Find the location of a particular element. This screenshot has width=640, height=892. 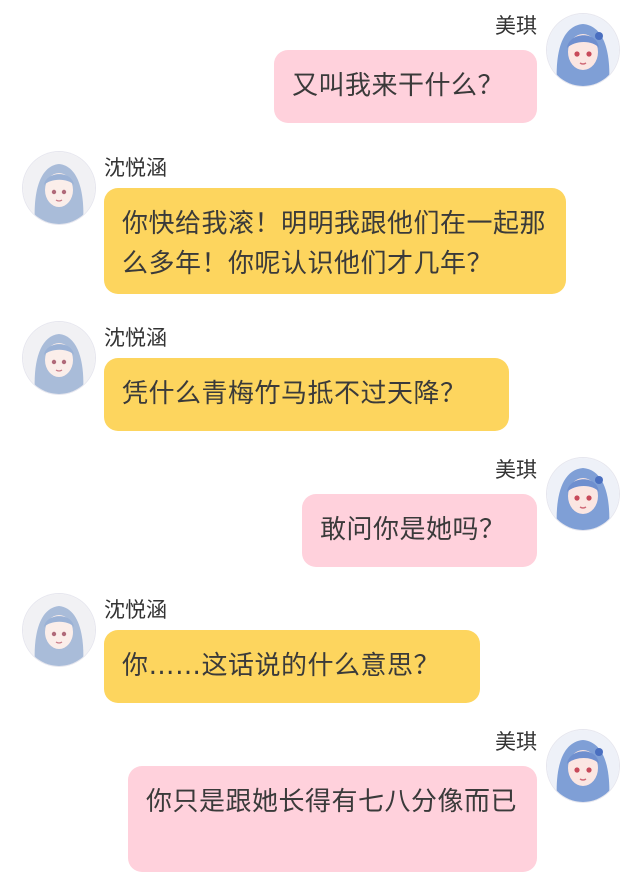

message-bubble: 凭什么青梅竹马抵不过天降？ is located at coordinates (306, 394).